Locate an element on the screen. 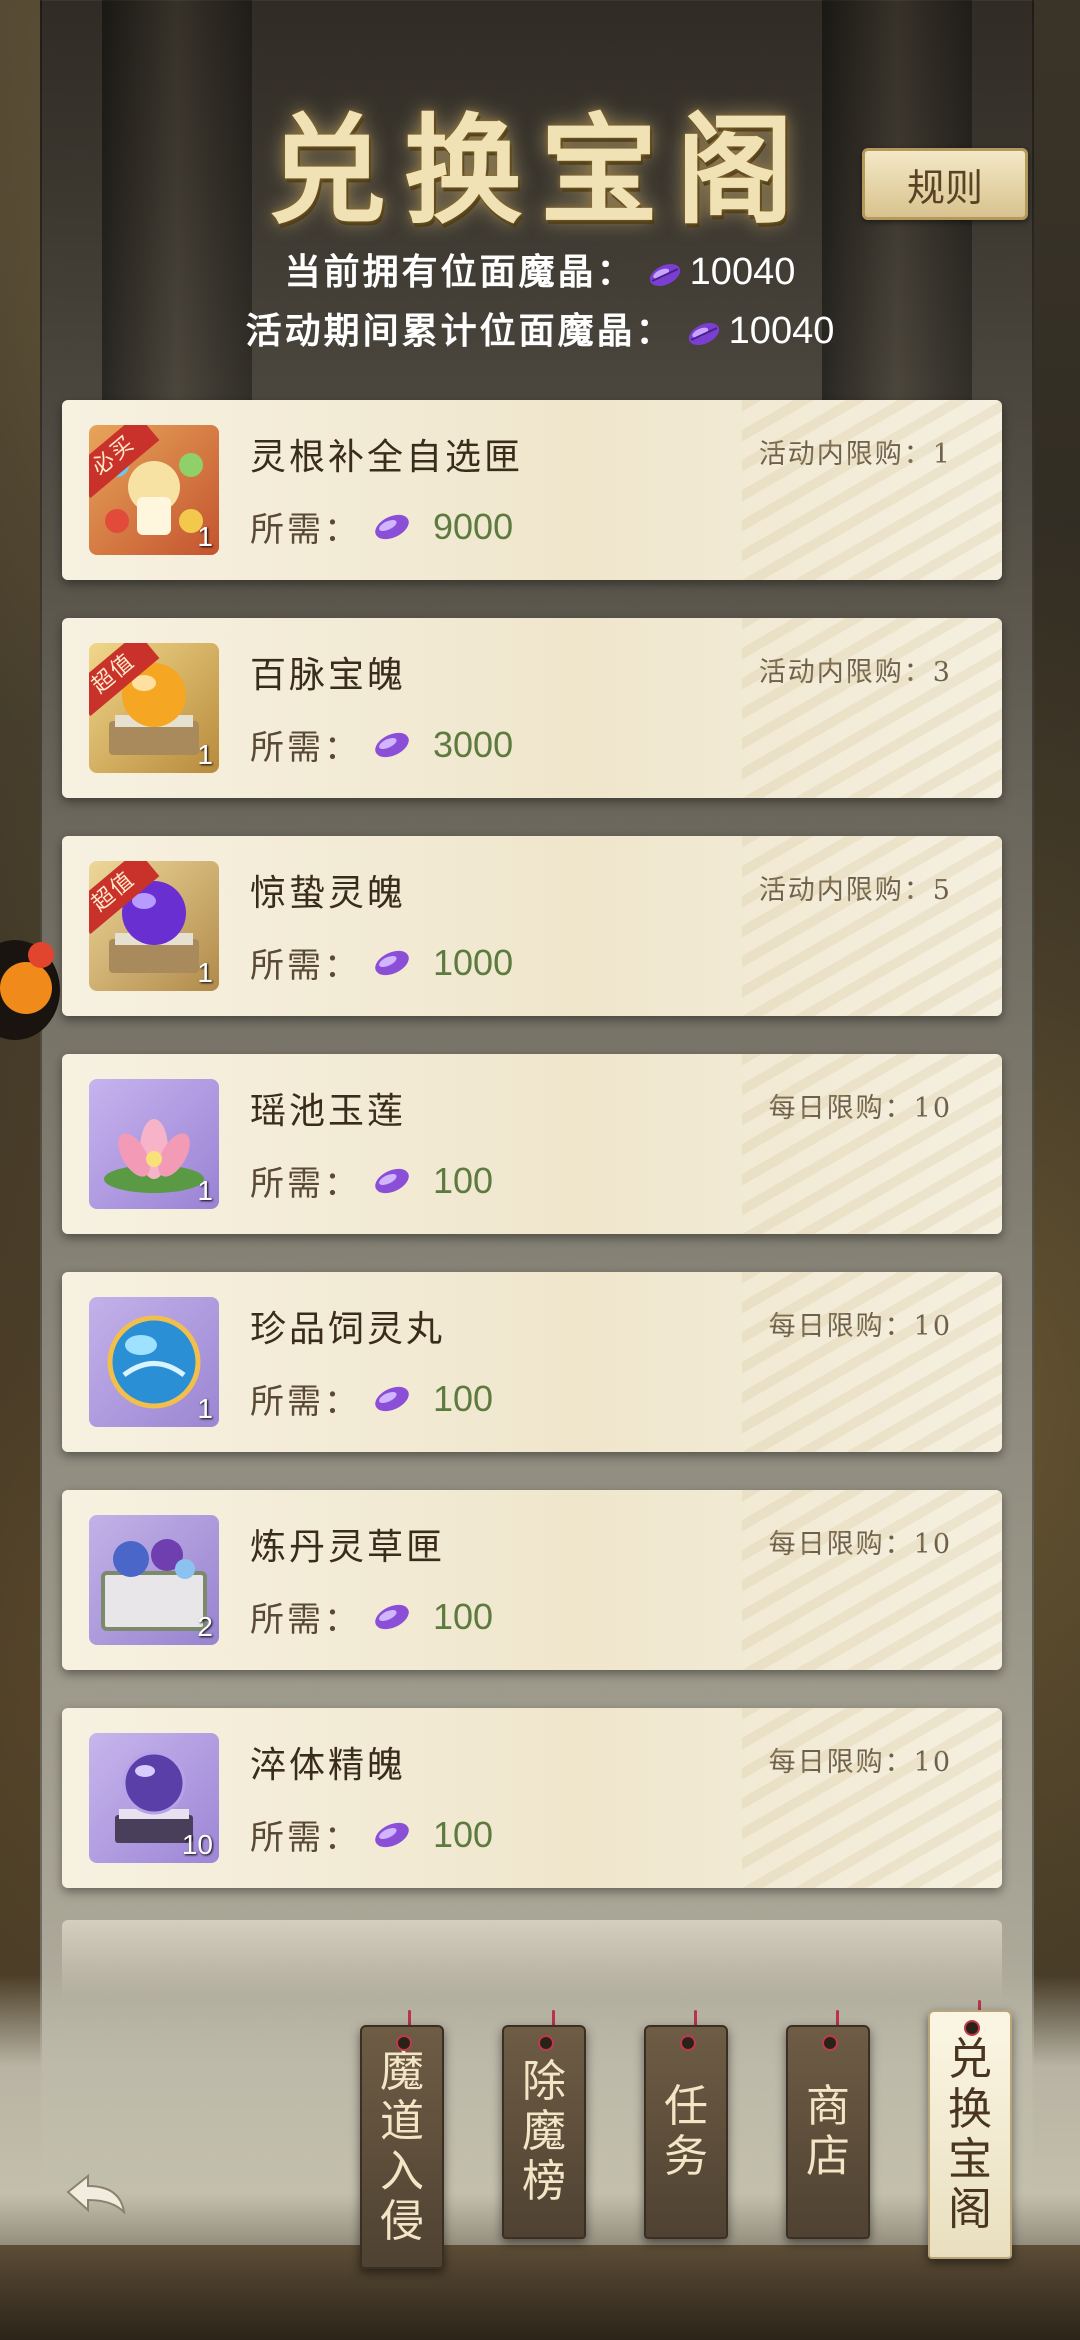  item-count: 2 is located at coordinates (205, 1626).